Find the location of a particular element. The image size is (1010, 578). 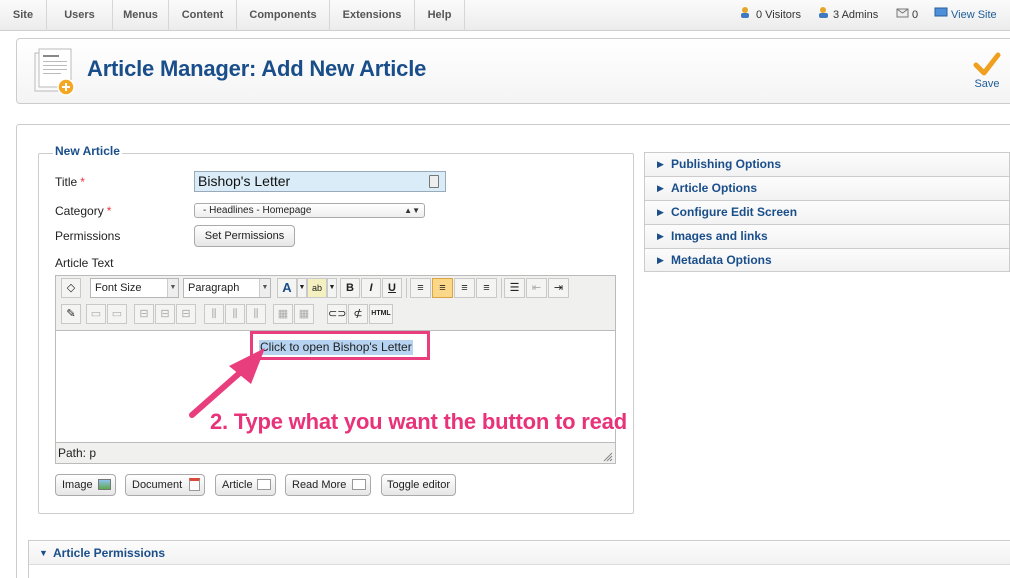

edit-note-button: ✎ is located at coordinates (71, 314).